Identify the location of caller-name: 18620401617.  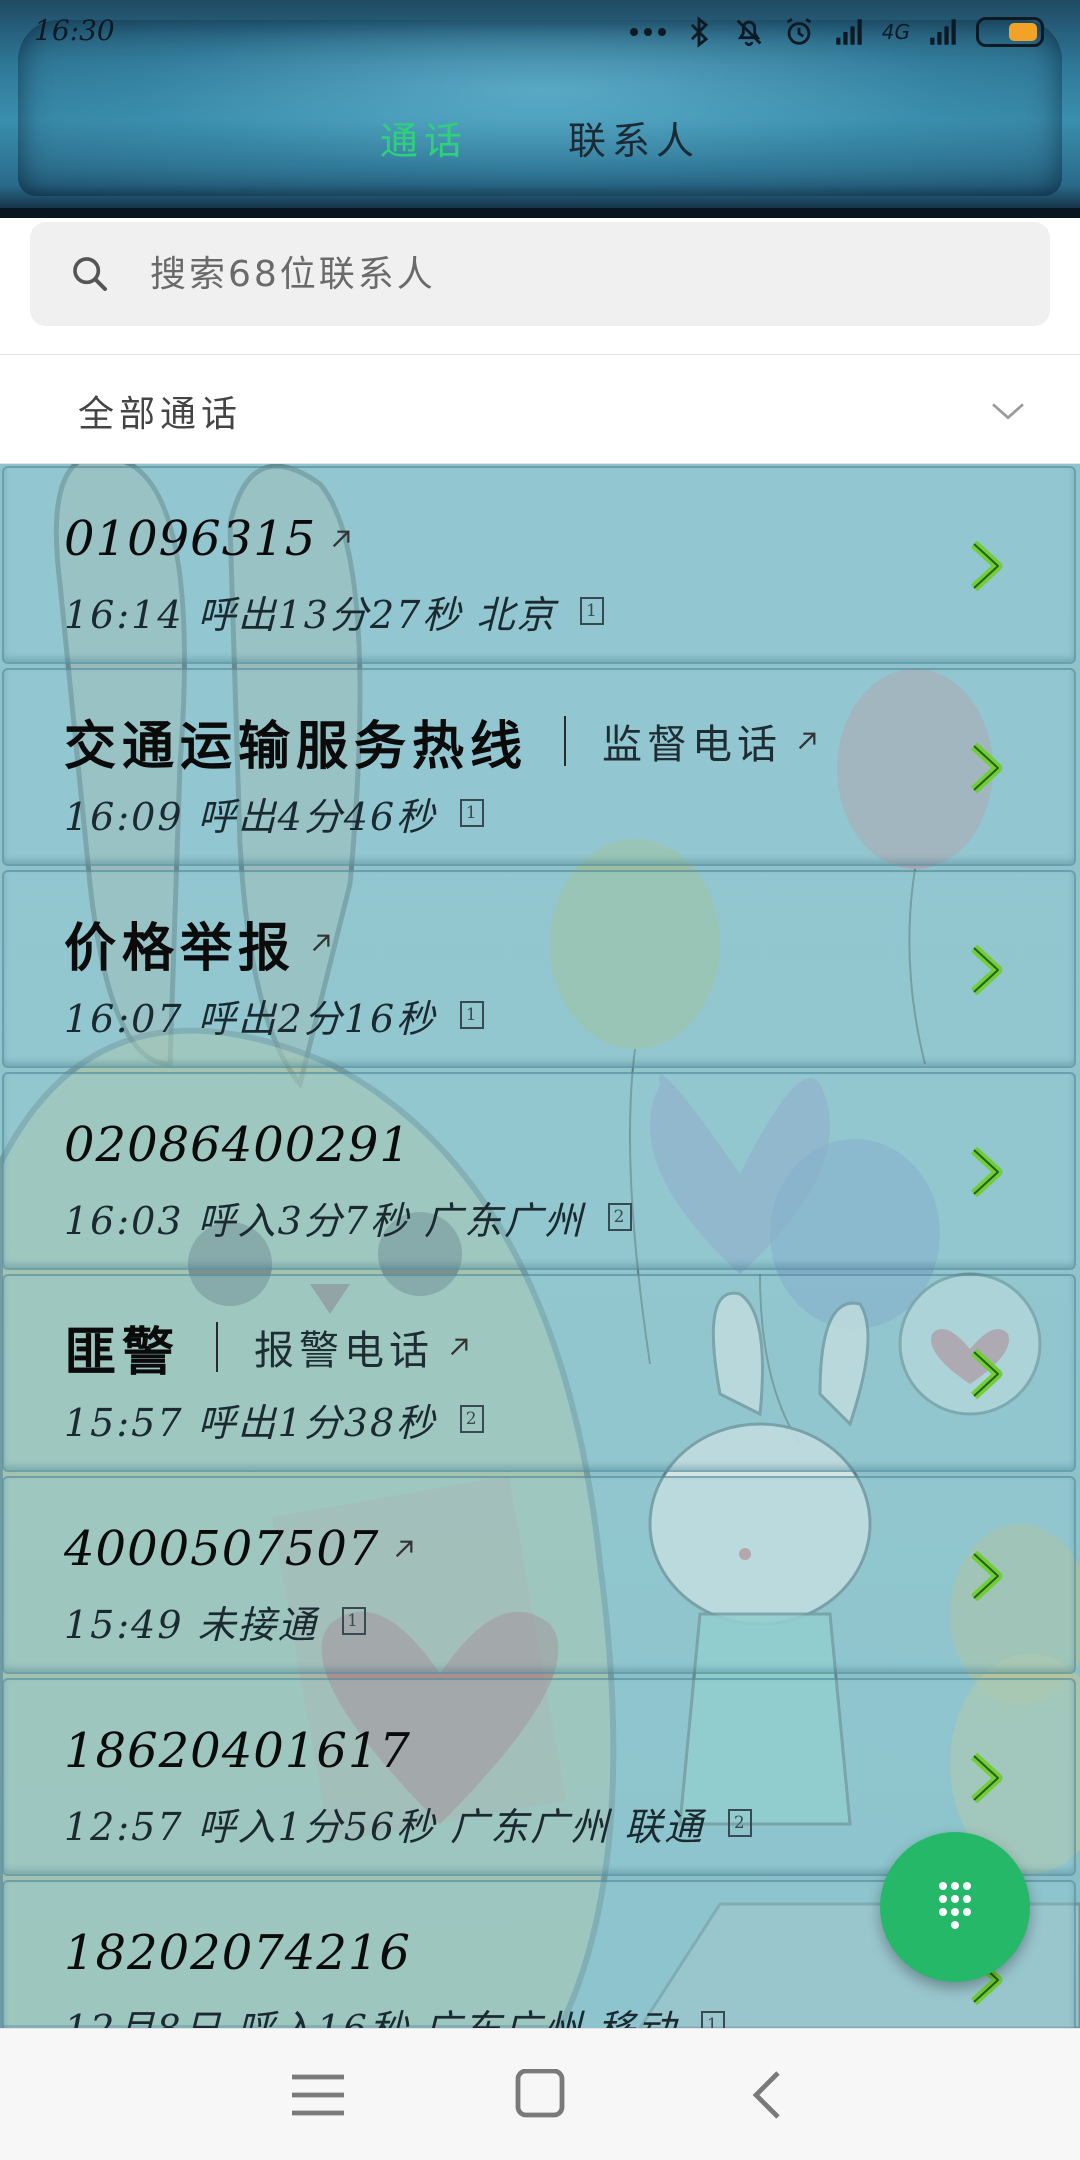
(237, 1751).